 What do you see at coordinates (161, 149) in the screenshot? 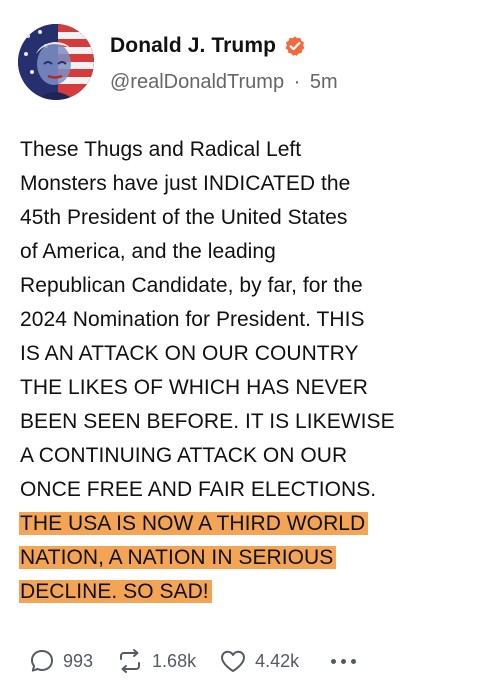
I see `post-text-line: These Thugs and Radical Left` at bounding box center [161, 149].